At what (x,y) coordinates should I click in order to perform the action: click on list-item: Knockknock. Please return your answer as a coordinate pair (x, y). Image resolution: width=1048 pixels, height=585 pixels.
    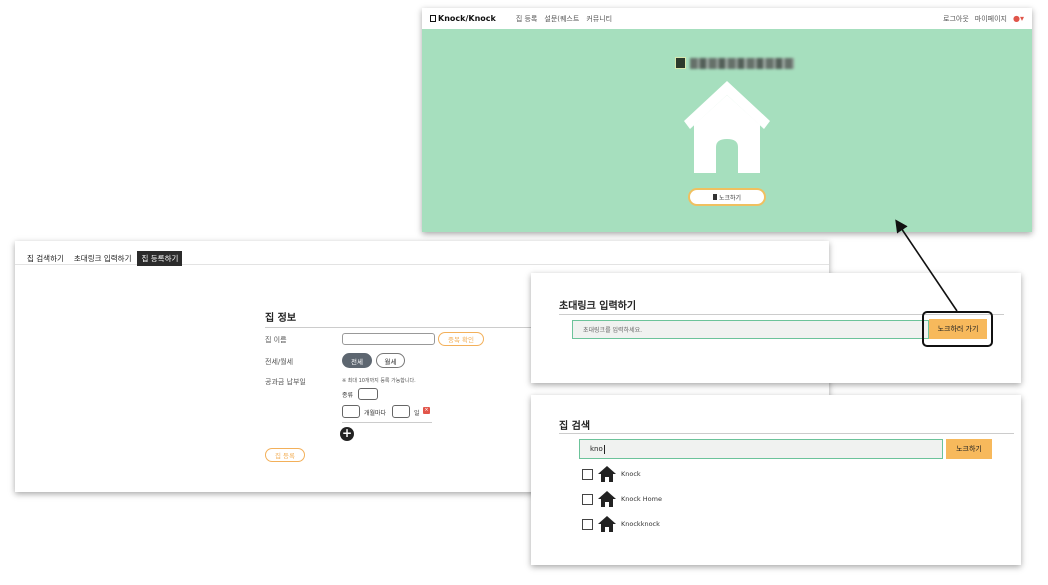
    Looking at the image, I should click on (621, 524).